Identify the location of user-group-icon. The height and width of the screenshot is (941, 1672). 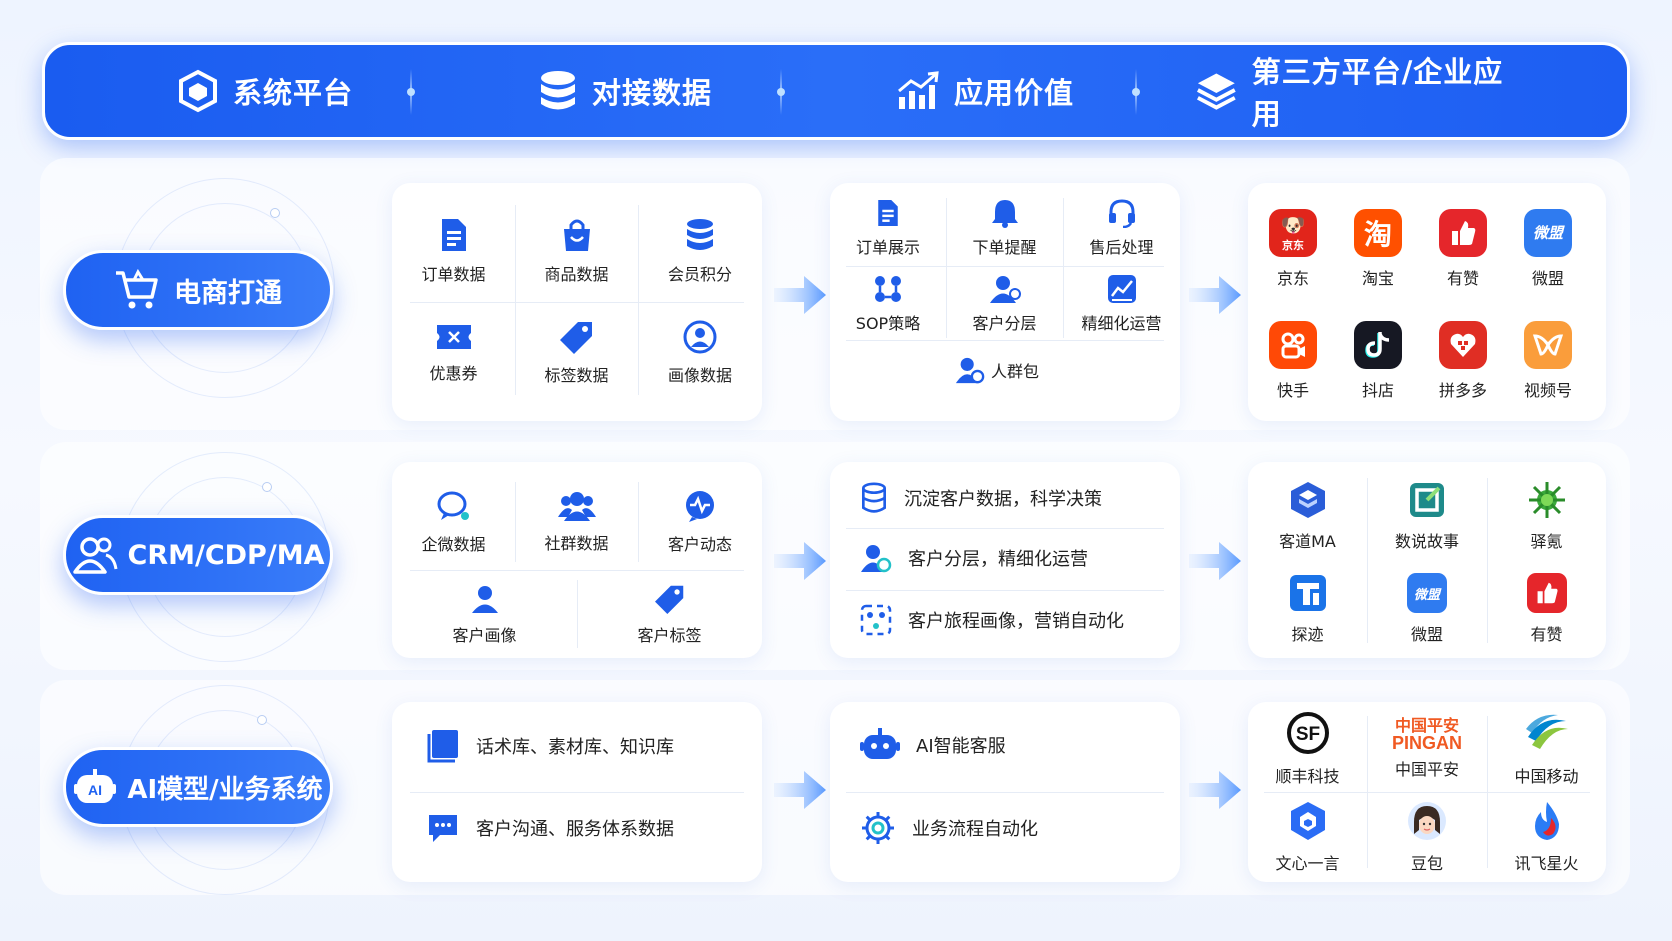
(1005, 289).